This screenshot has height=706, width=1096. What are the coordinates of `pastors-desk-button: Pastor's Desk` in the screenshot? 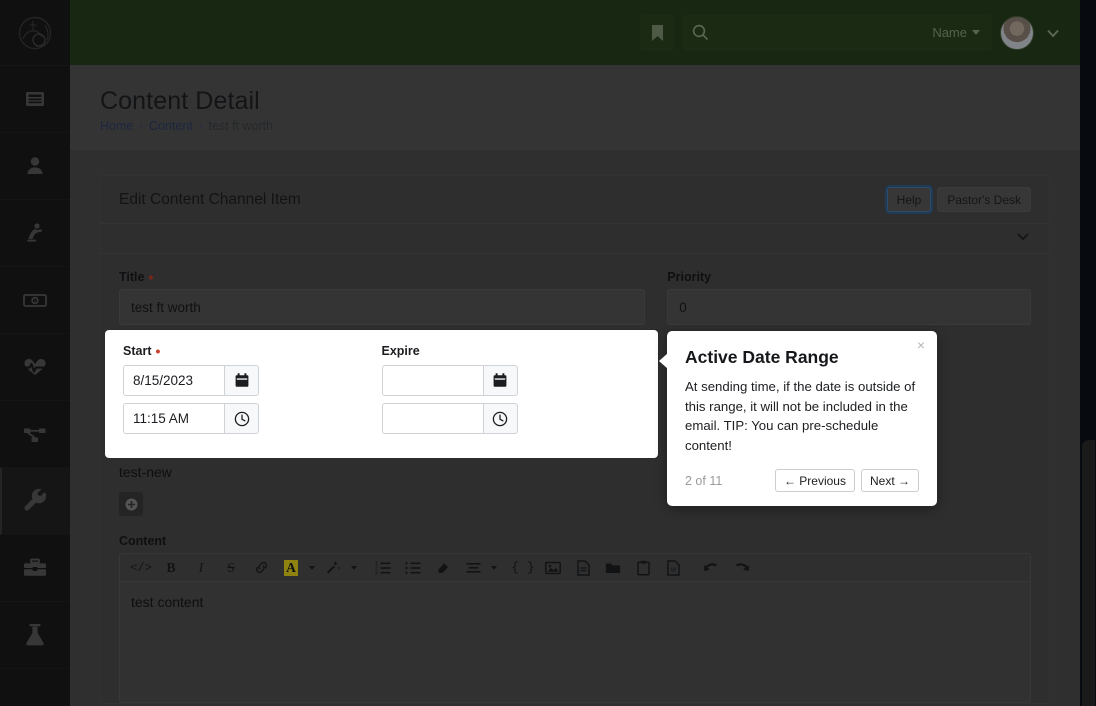 It's located at (984, 199).